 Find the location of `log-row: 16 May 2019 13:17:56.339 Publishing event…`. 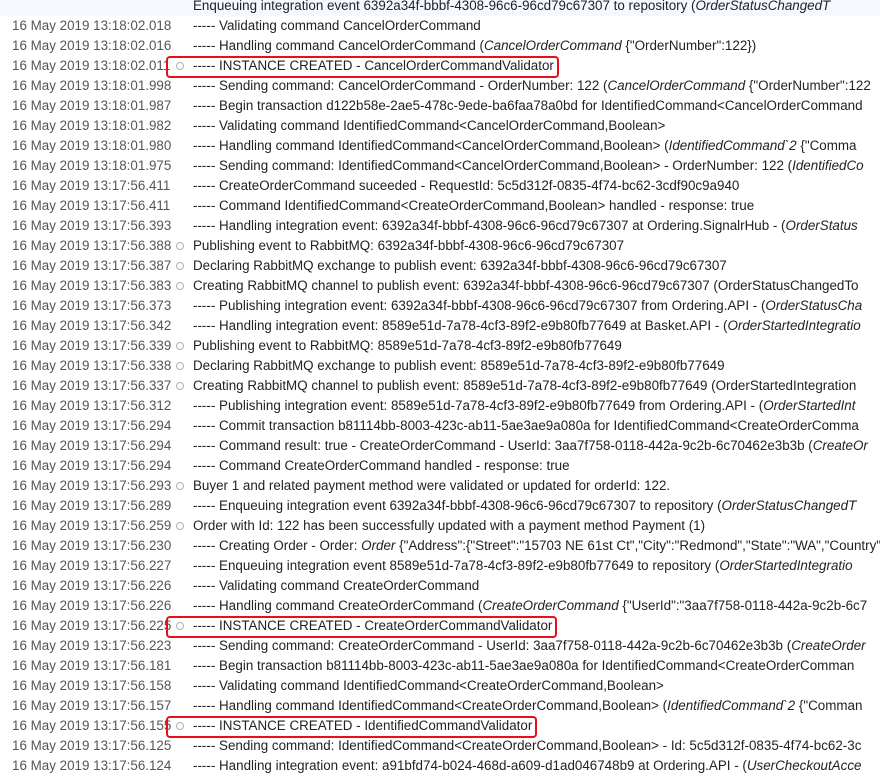

log-row: 16 May 2019 13:17:56.339 Publishing event… is located at coordinates (440, 346).